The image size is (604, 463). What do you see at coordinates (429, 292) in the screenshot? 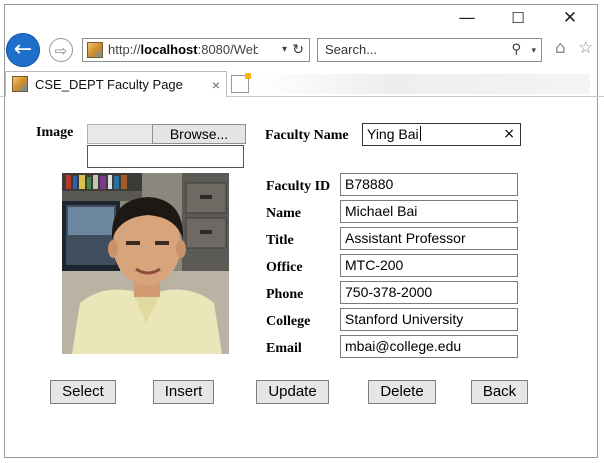
I see `phone-field: 750-378-2000` at bounding box center [429, 292].